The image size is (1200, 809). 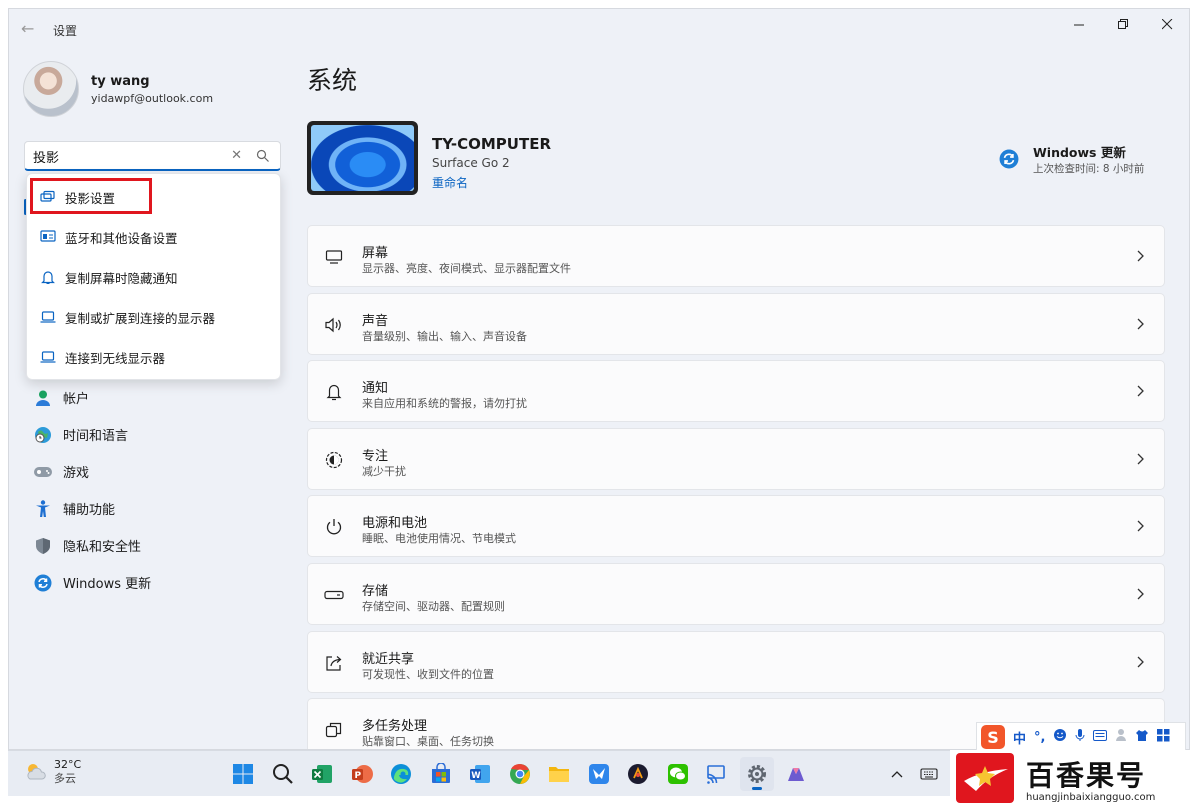 What do you see at coordinates (151, 508) in the screenshot?
I see `sidebar-item-accessibility: 辅助功能` at bounding box center [151, 508].